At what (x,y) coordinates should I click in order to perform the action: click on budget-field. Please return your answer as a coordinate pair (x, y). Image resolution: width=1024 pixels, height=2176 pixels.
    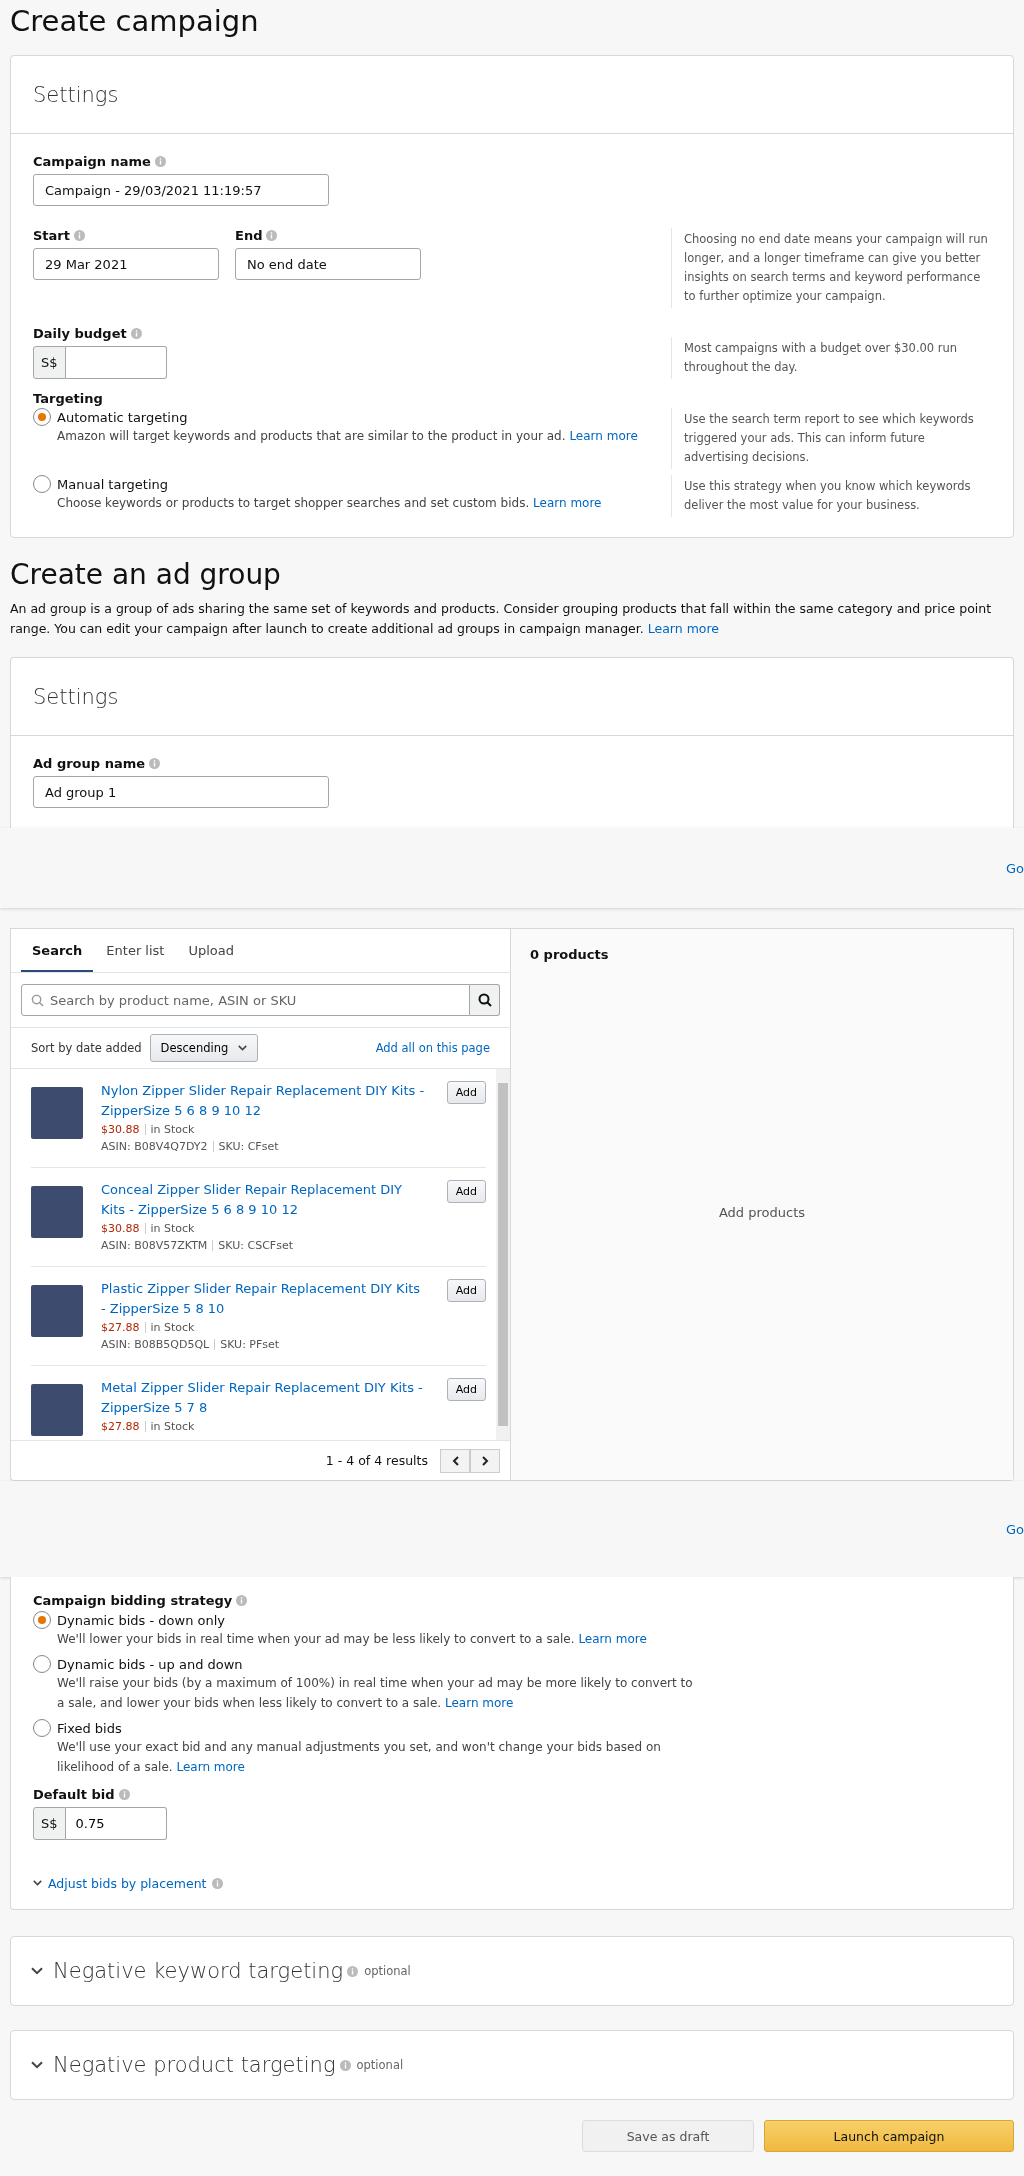
    Looking at the image, I should click on (116, 362).